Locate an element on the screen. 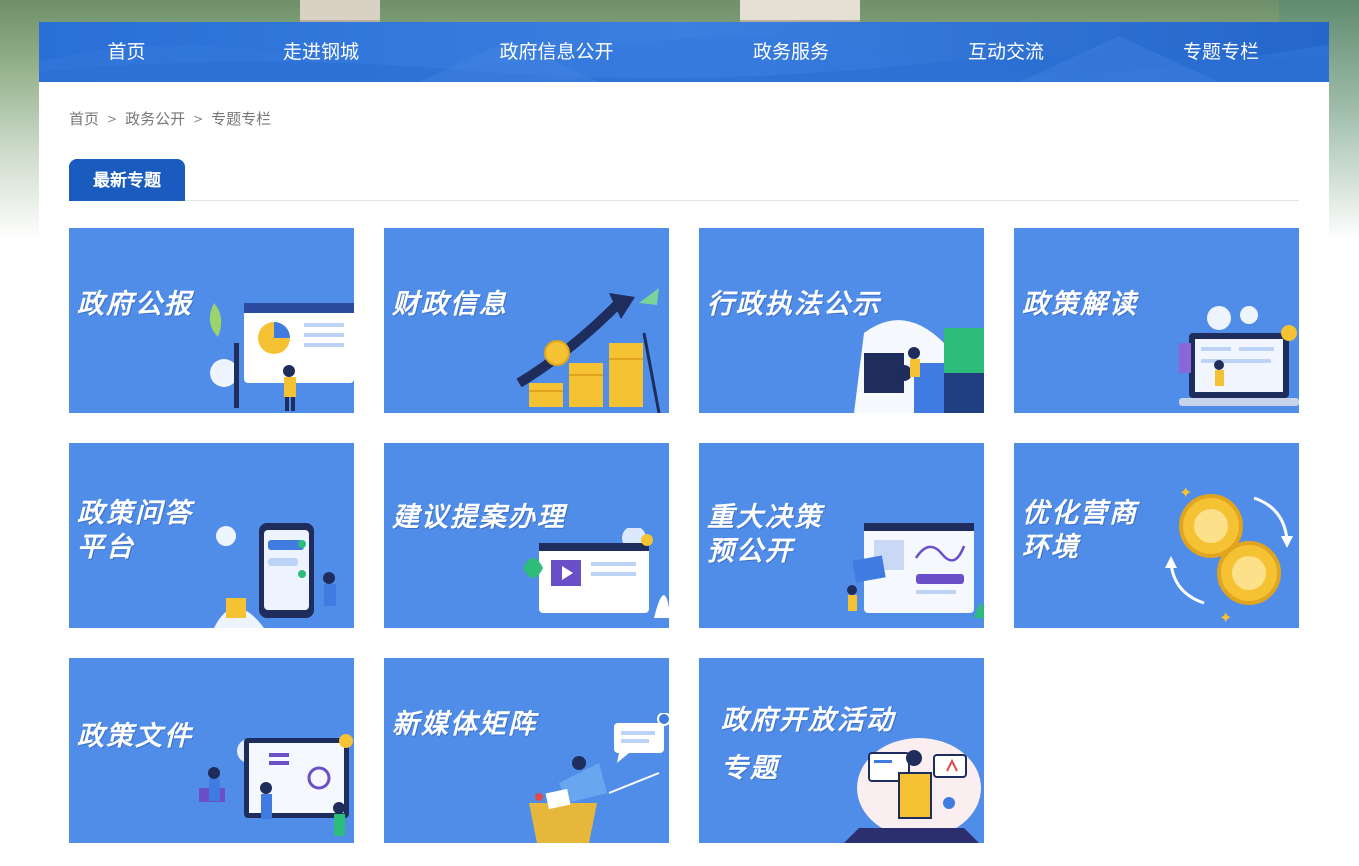 The image size is (1359, 866). topic-card-finance-info: 财政信息 is located at coordinates (526, 320).